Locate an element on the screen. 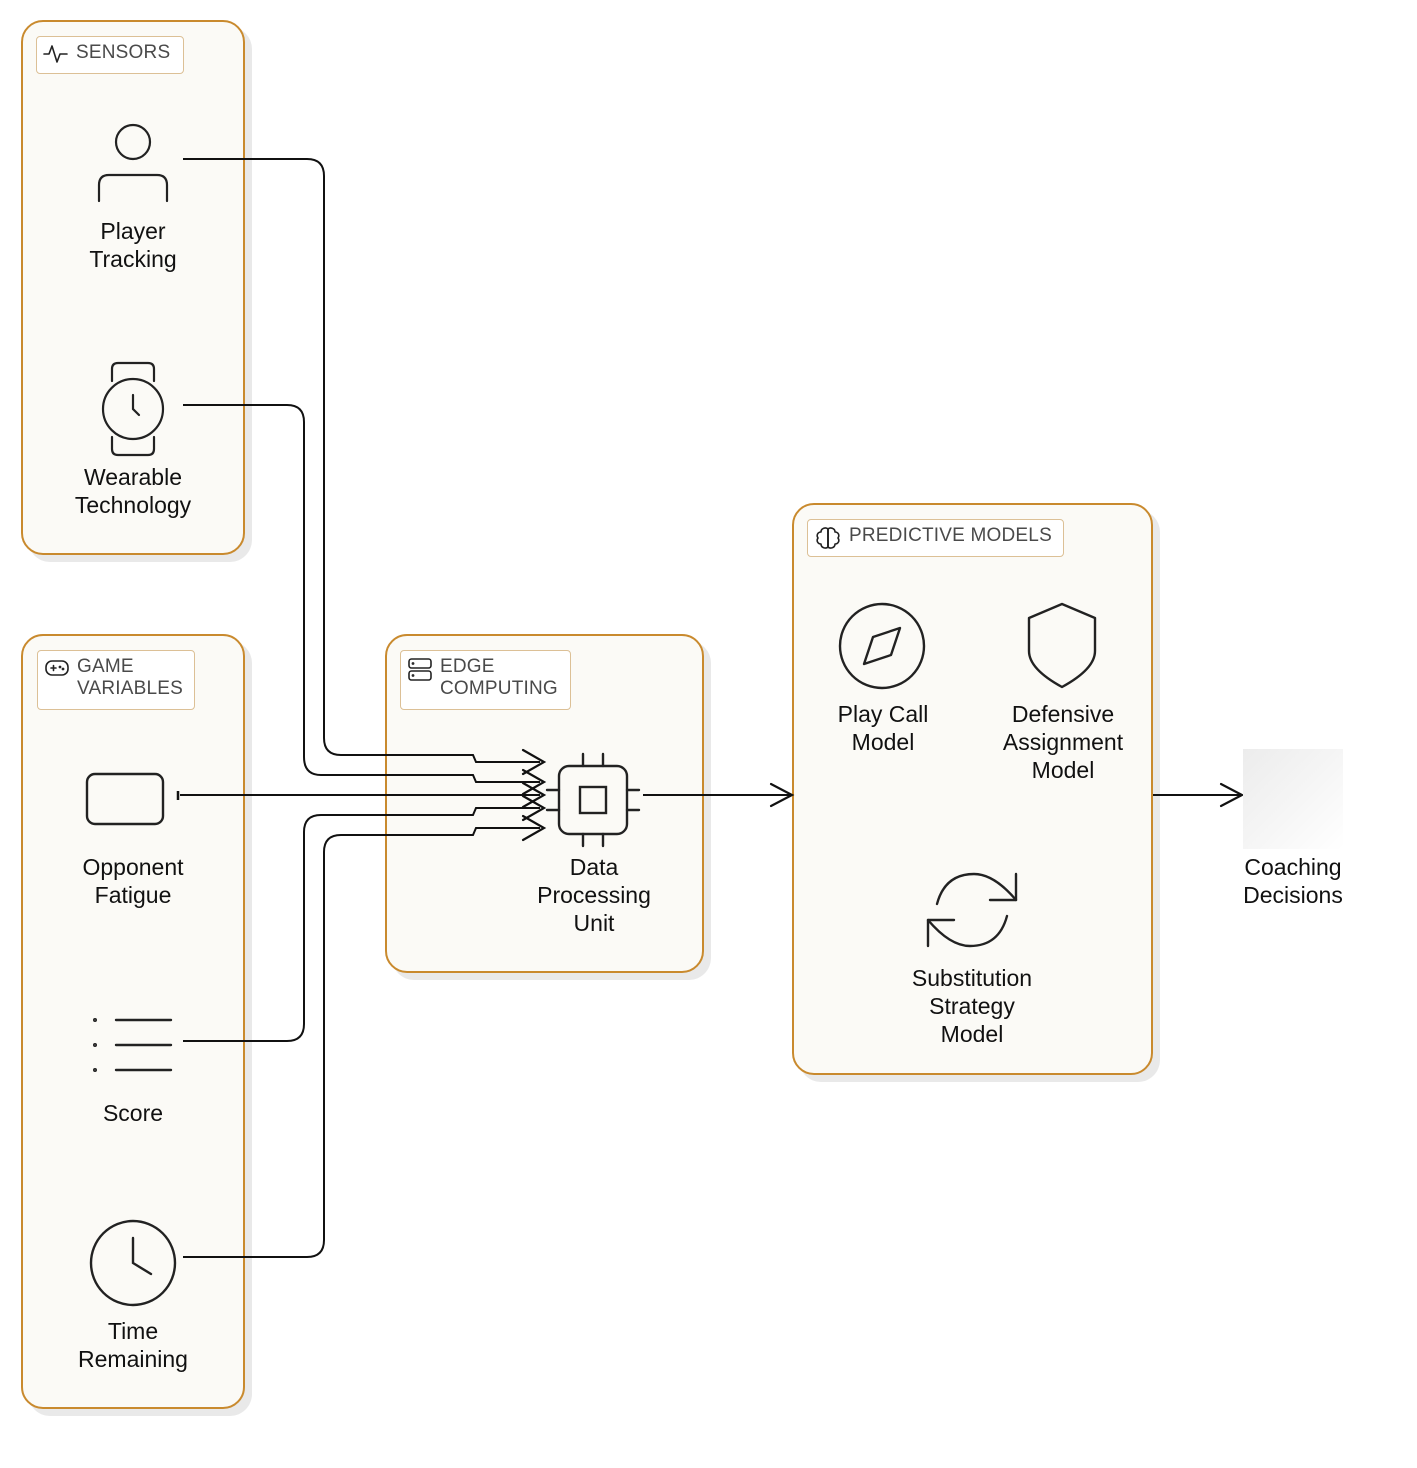 This screenshot has width=1417, height=1468. game-variables-title: GAME VARIABLES is located at coordinates (130, 677).